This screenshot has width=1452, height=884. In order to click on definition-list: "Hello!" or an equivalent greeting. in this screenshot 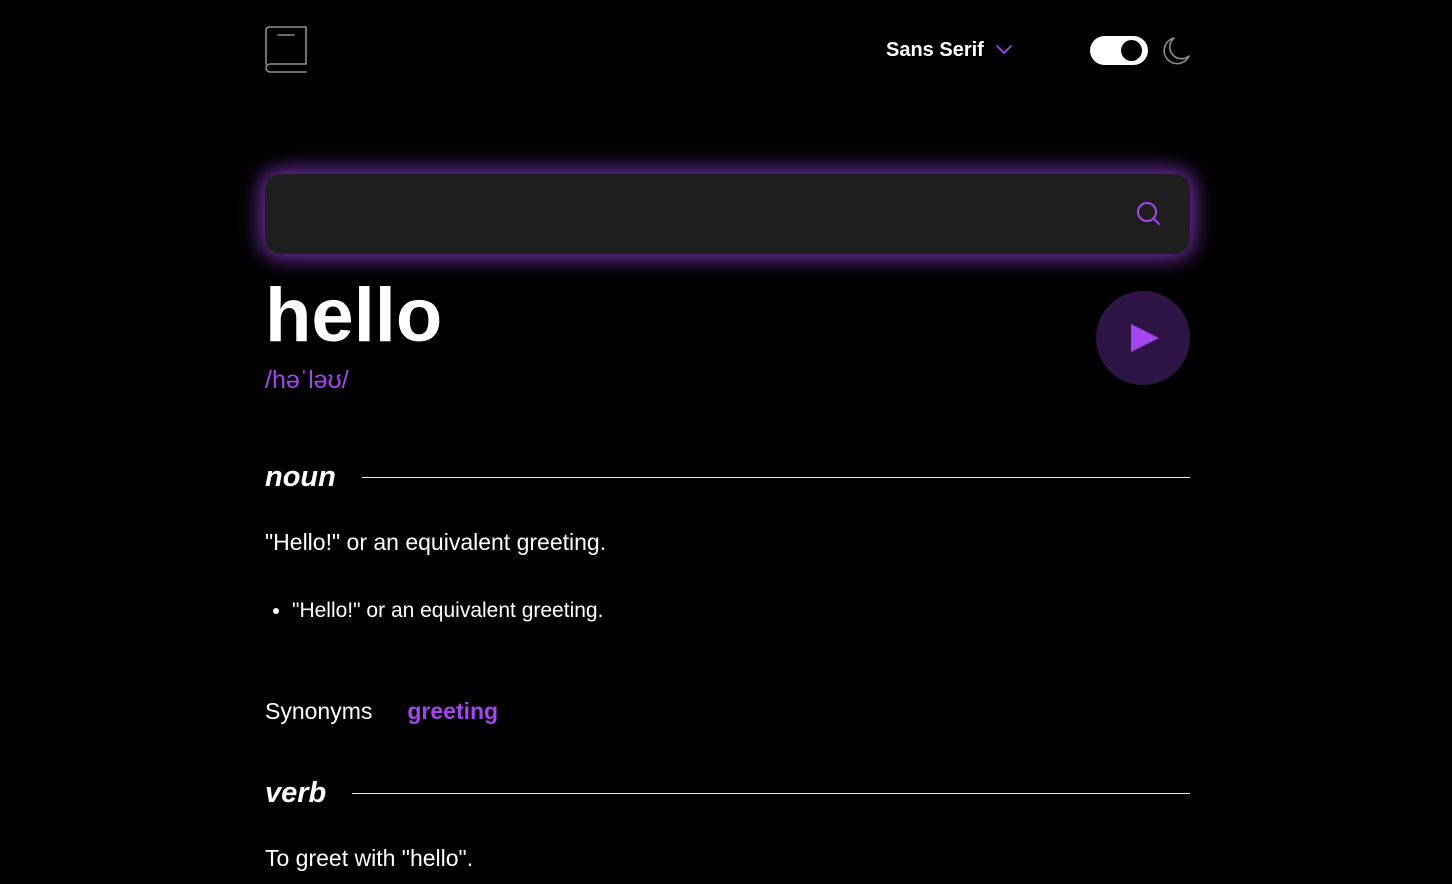, I will do `click(447, 611)`.